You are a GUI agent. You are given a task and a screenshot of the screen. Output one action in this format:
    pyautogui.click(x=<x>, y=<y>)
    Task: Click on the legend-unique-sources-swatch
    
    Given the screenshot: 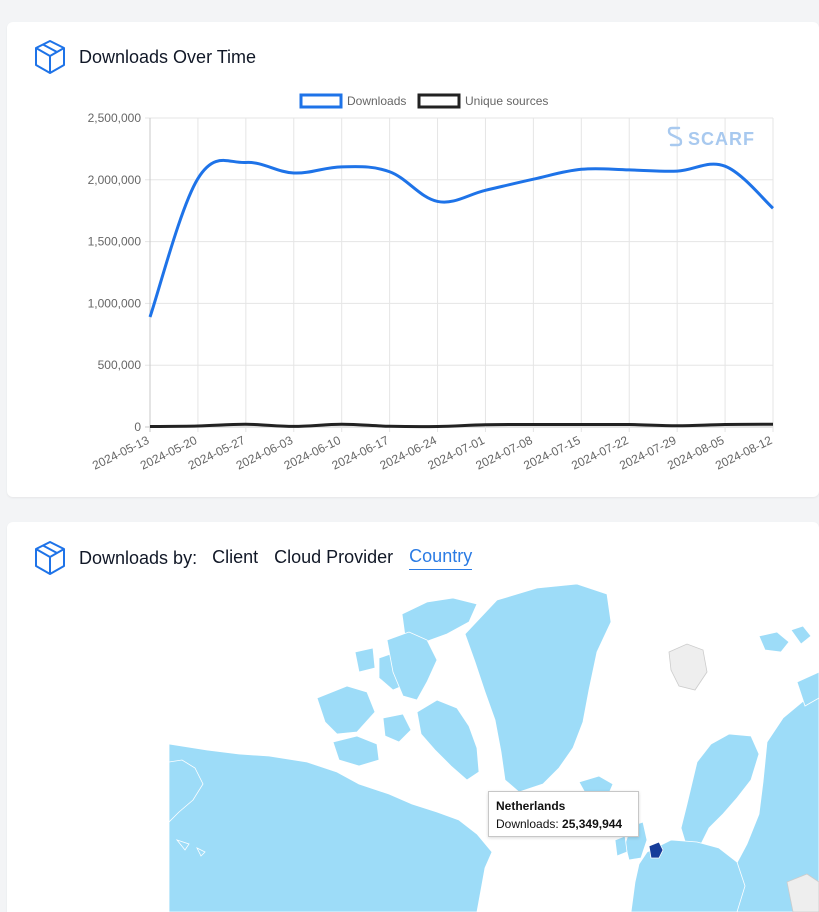 What is the action you would take?
    pyautogui.click(x=439, y=101)
    